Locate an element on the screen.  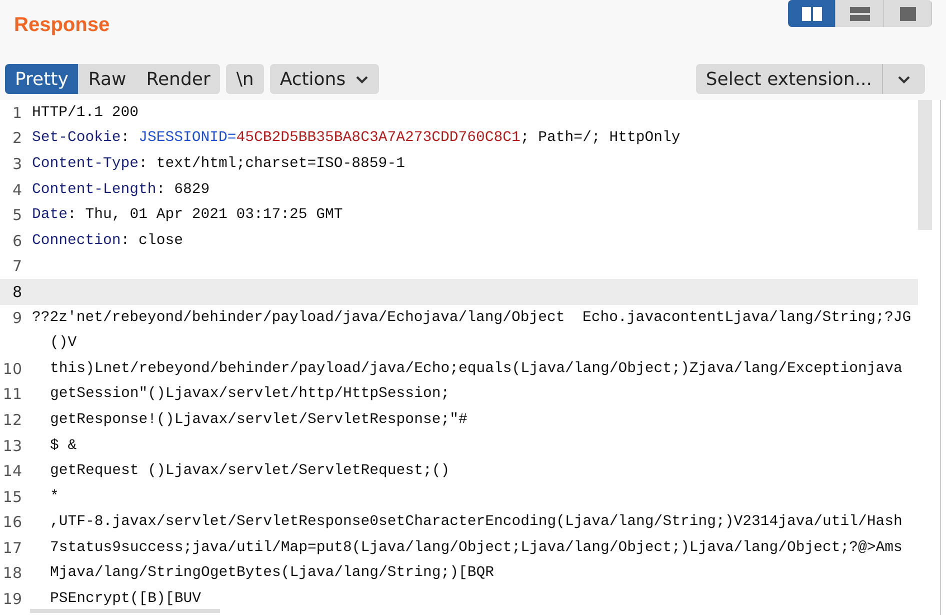
extension-dropdown-button is located at coordinates (903, 79).